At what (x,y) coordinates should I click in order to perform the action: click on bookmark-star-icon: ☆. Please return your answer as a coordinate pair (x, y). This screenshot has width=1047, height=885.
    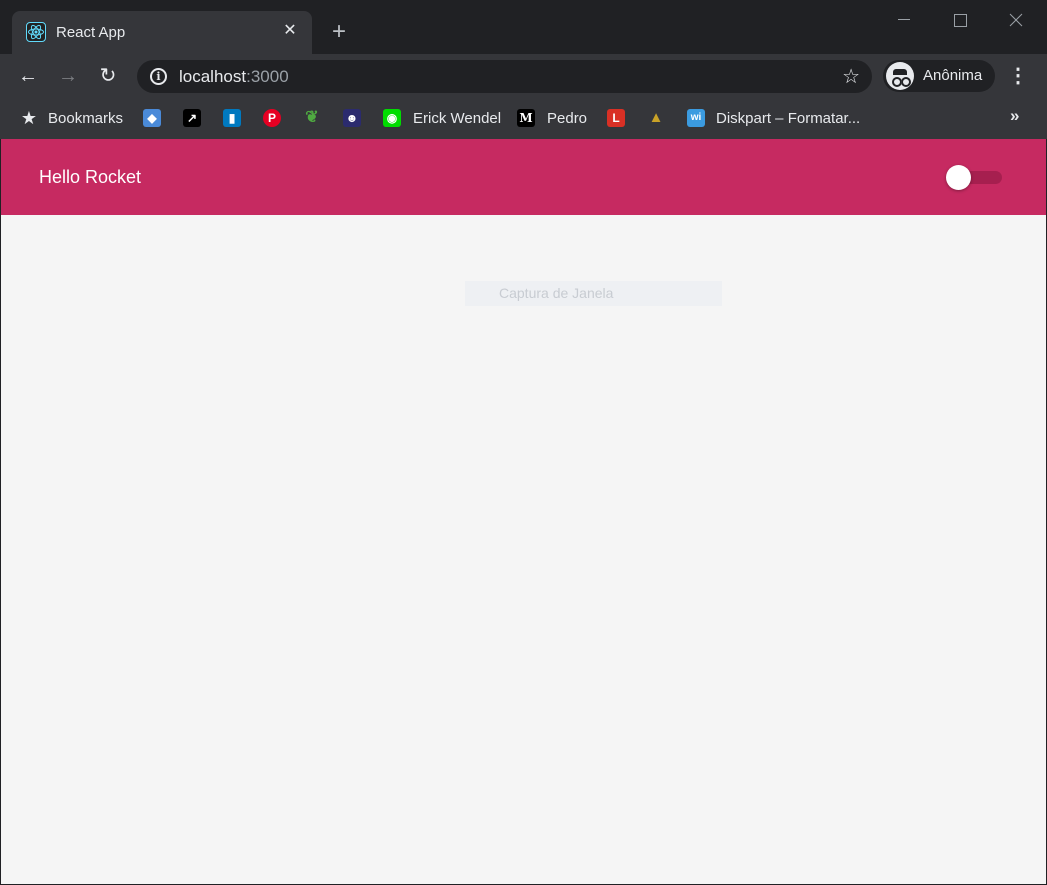
    Looking at the image, I should click on (851, 76).